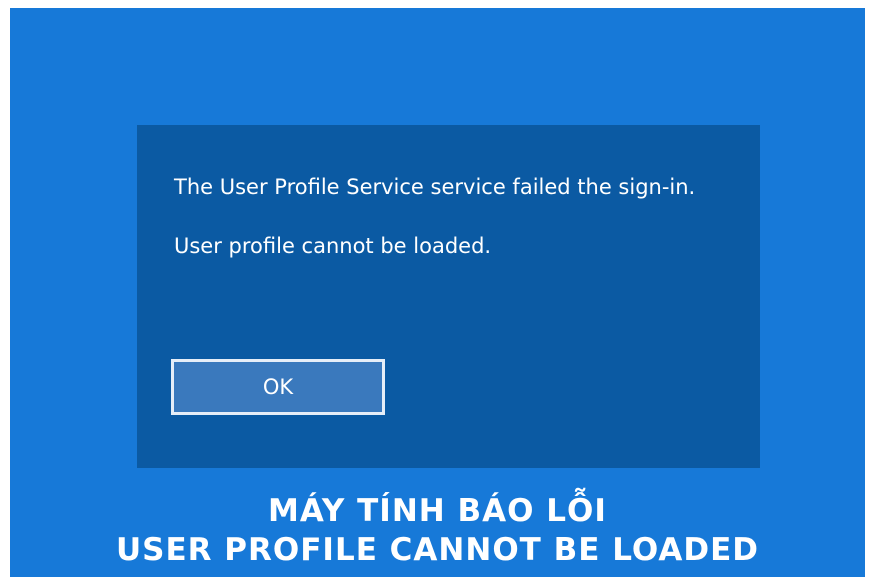 Image resolution: width=870 pixels, height=577 pixels. Describe the element at coordinates (437, 511) in the screenshot. I see `caption-title: MÁY TÍNH BÁO LỖI` at that location.